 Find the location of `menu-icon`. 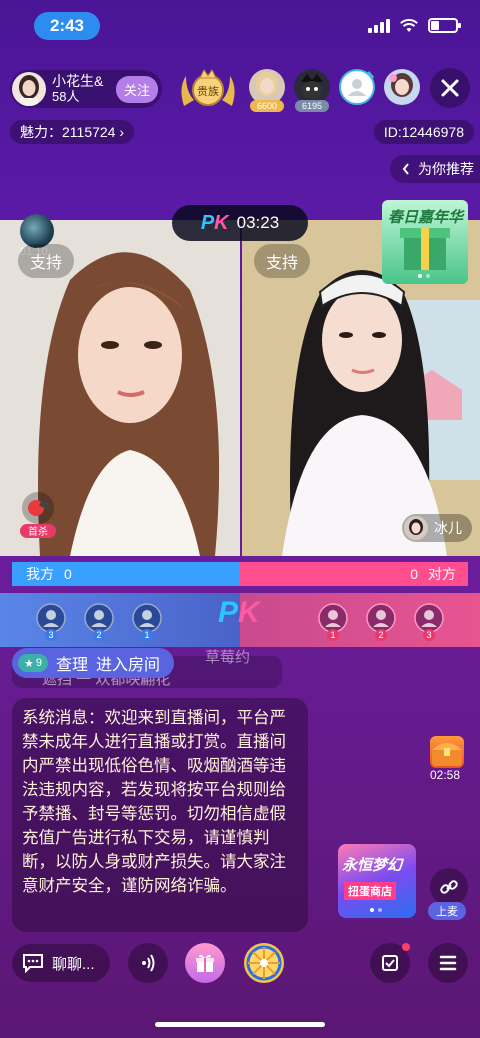

menu-icon is located at coordinates (448, 963).